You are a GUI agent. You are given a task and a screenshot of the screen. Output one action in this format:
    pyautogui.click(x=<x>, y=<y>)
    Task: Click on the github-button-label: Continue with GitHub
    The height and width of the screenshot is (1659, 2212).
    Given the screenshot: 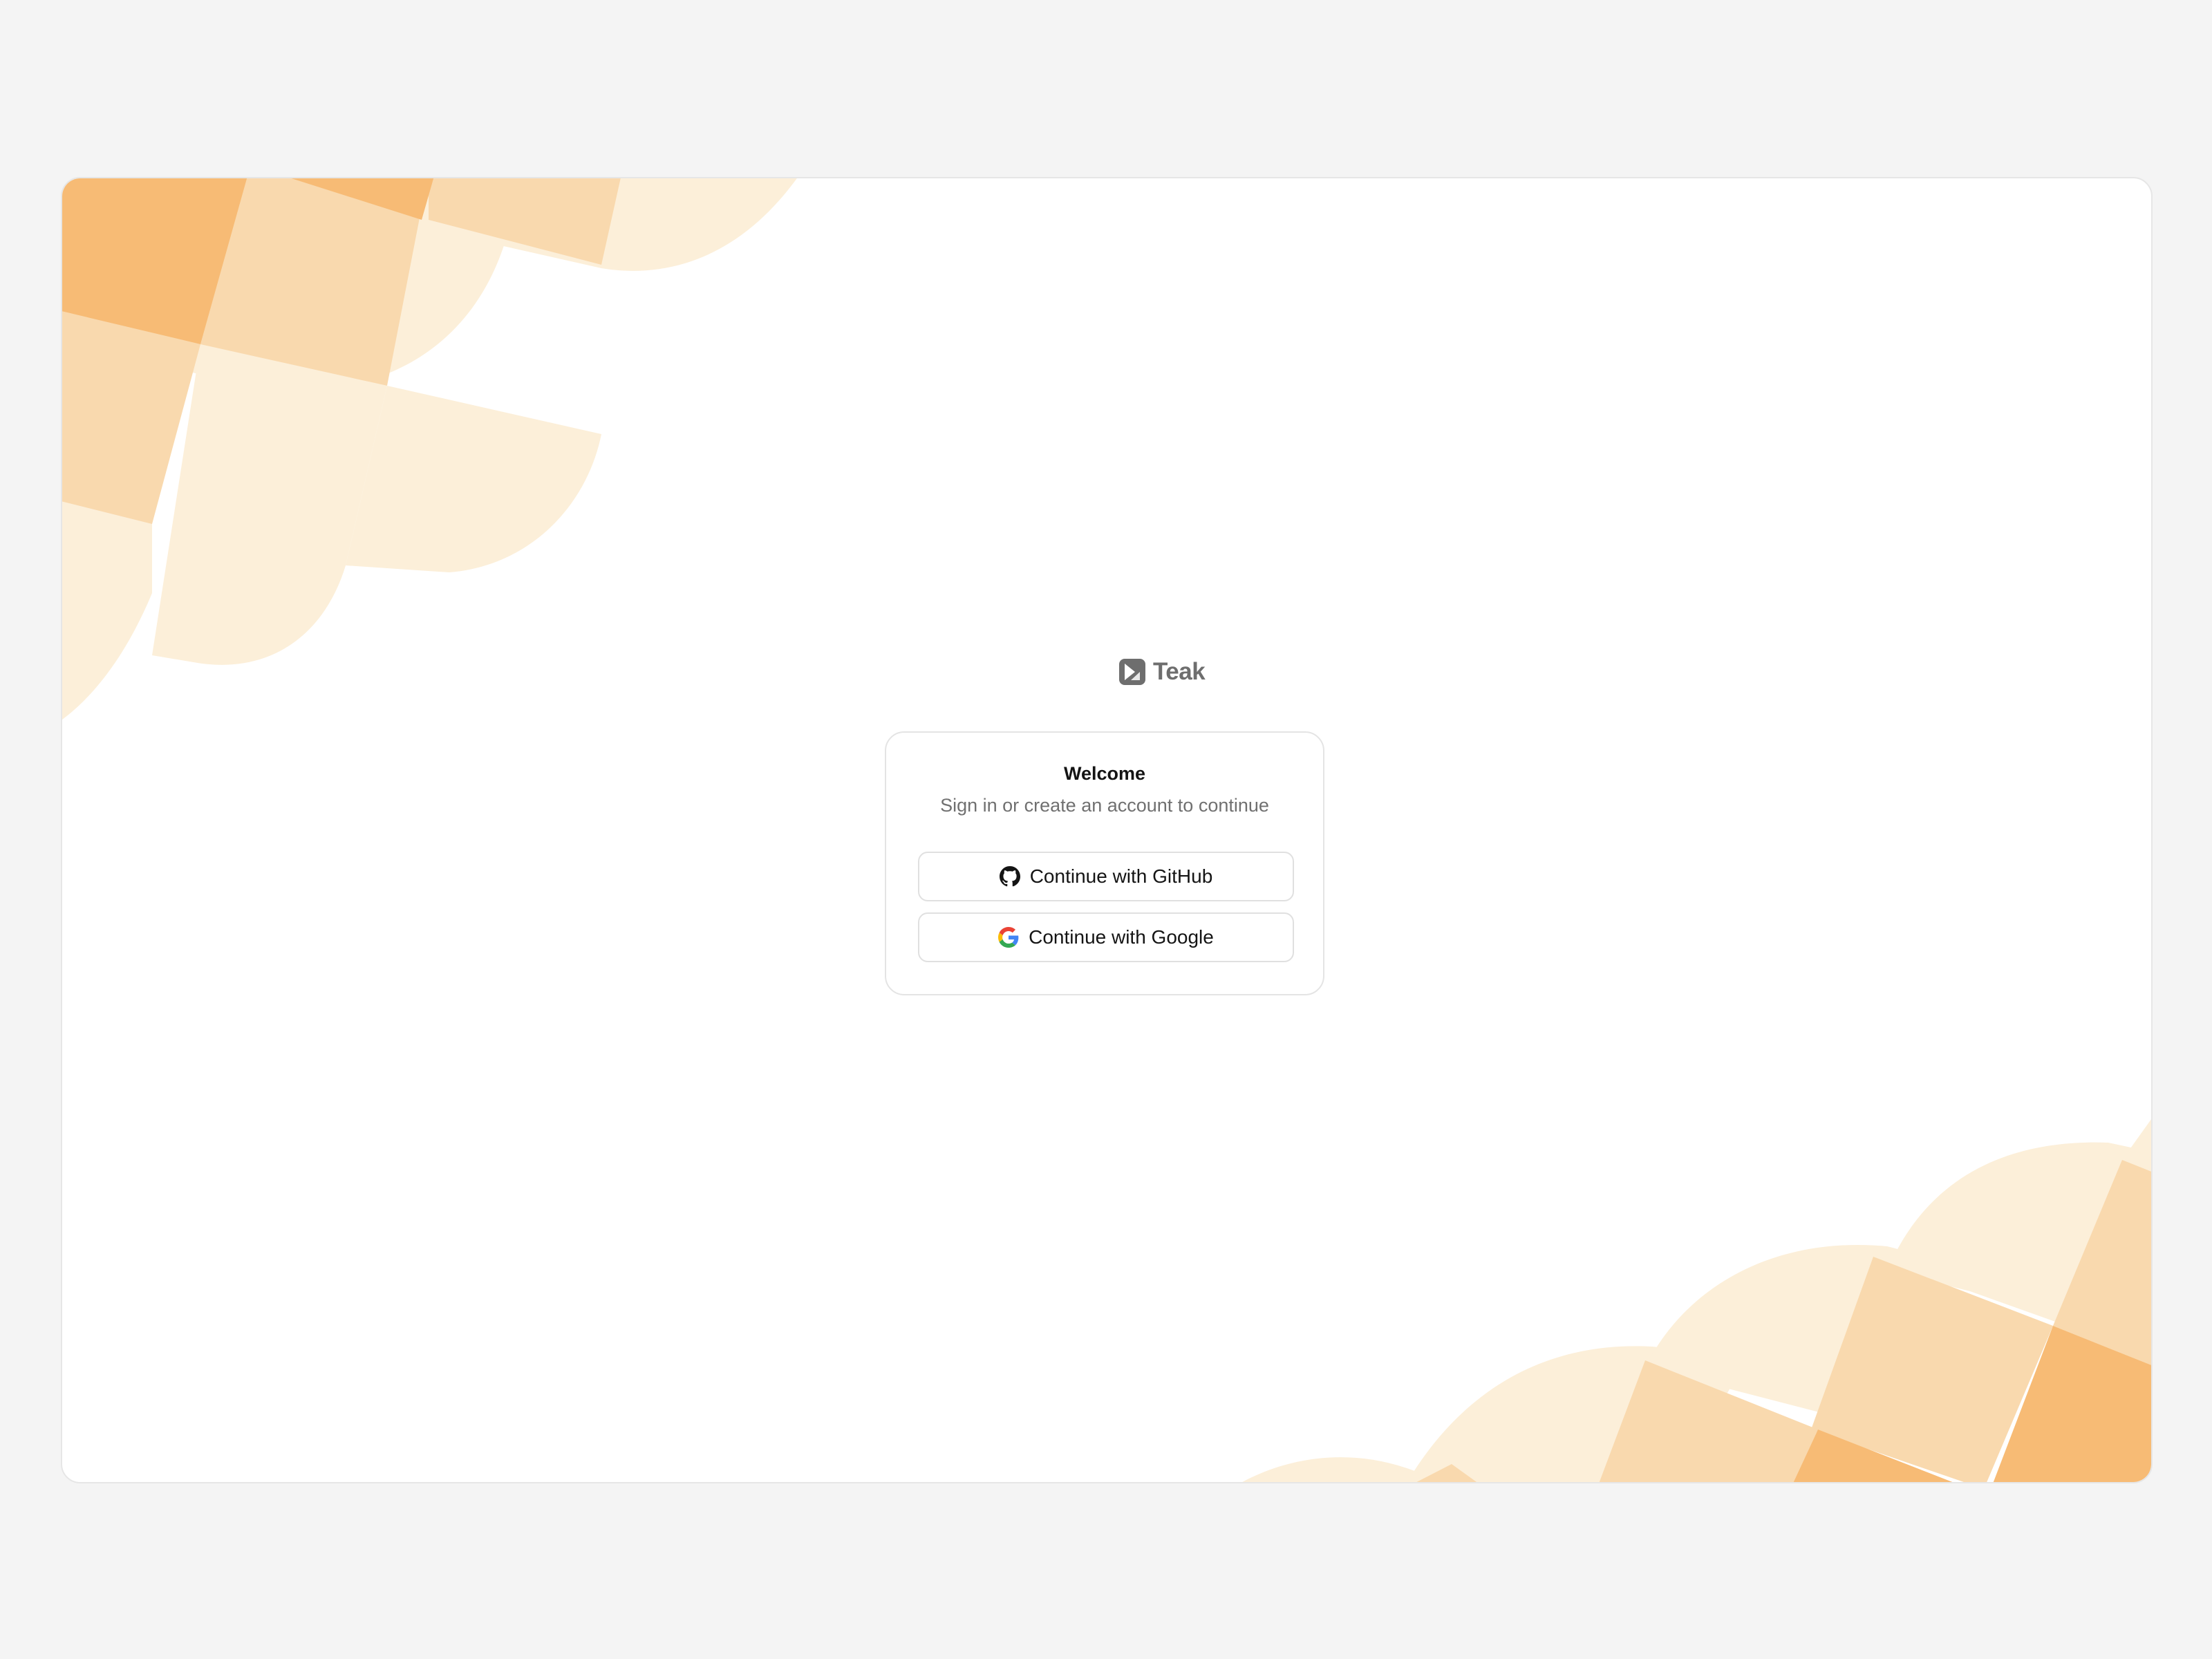 What is the action you would take?
    pyautogui.click(x=1121, y=876)
    